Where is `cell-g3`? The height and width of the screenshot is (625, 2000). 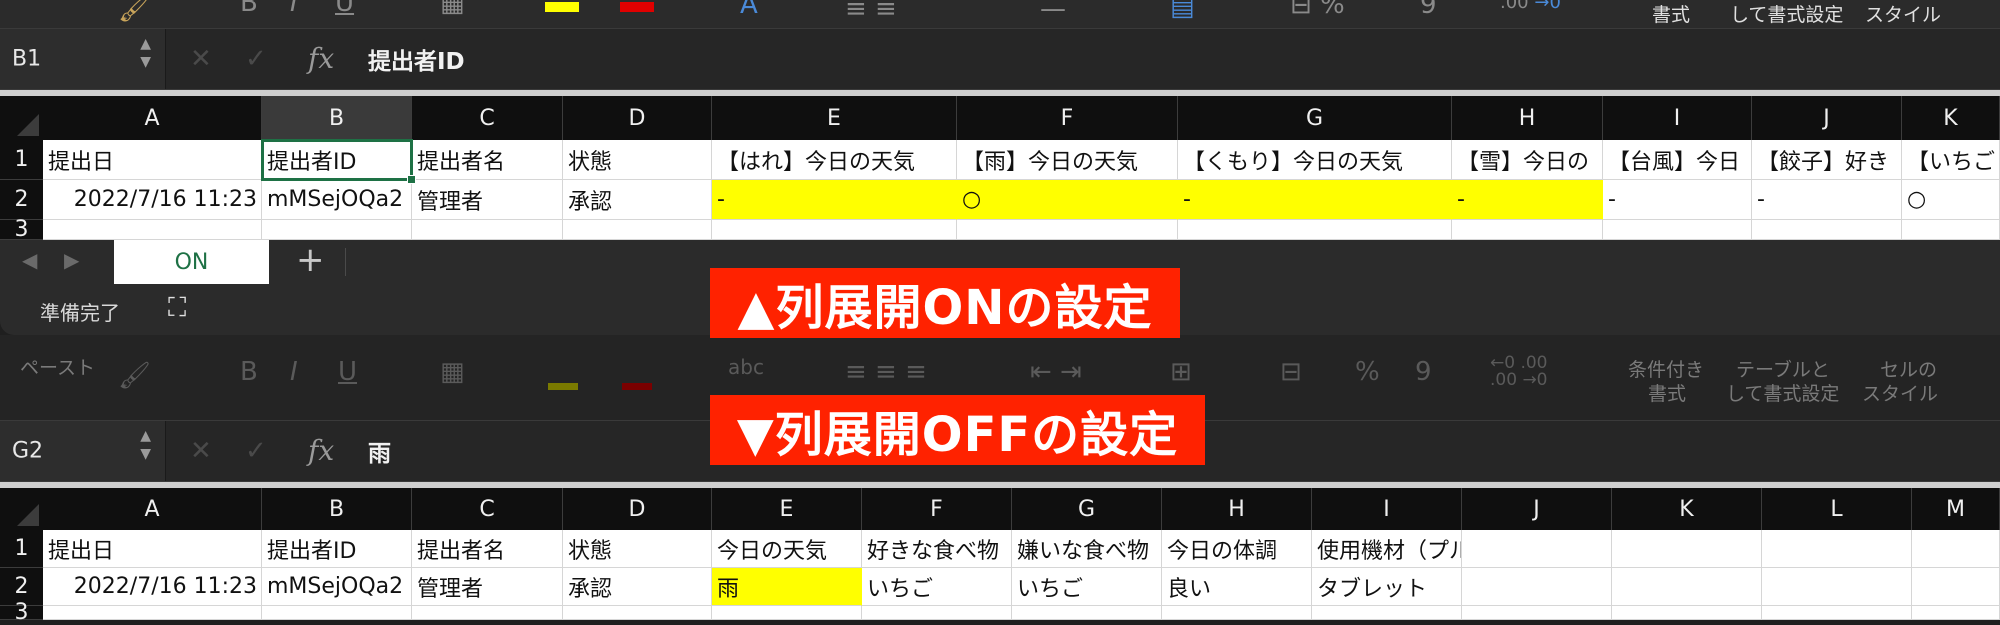 cell-g3 is located at coordinates (1087, 613).